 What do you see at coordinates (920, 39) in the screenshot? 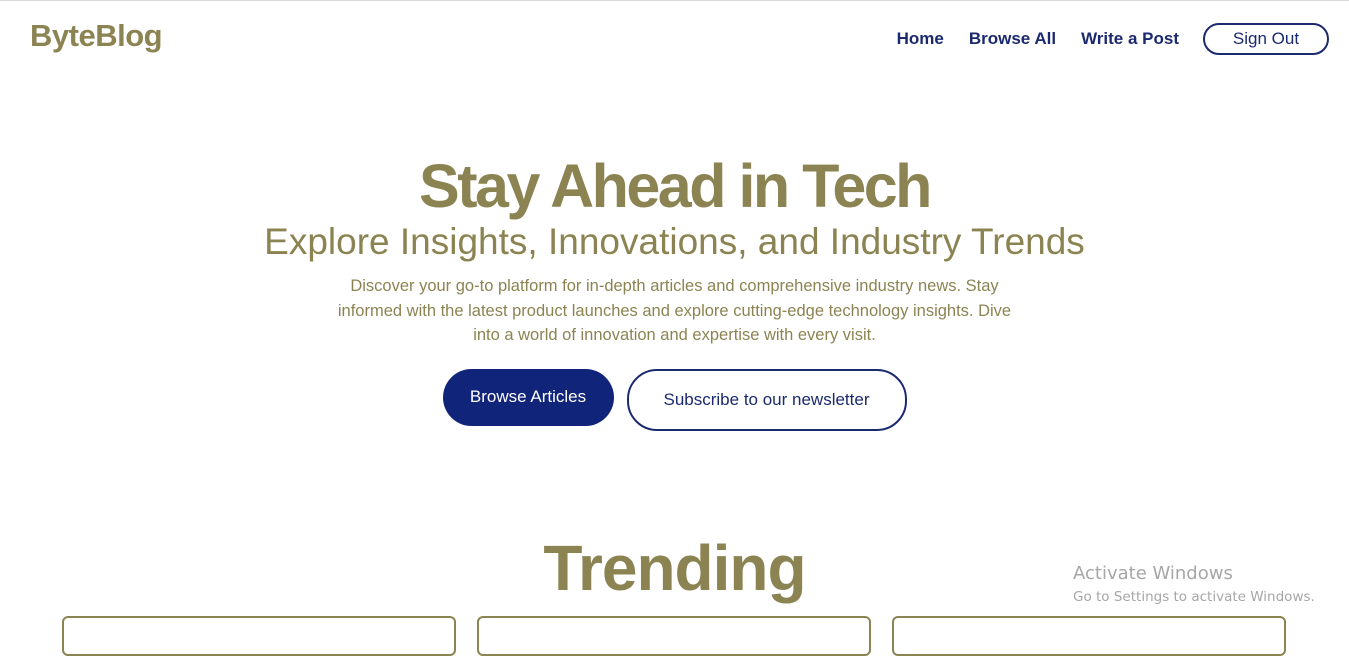
I see `nav-link-home: Home` at bounding box center [920, 39].